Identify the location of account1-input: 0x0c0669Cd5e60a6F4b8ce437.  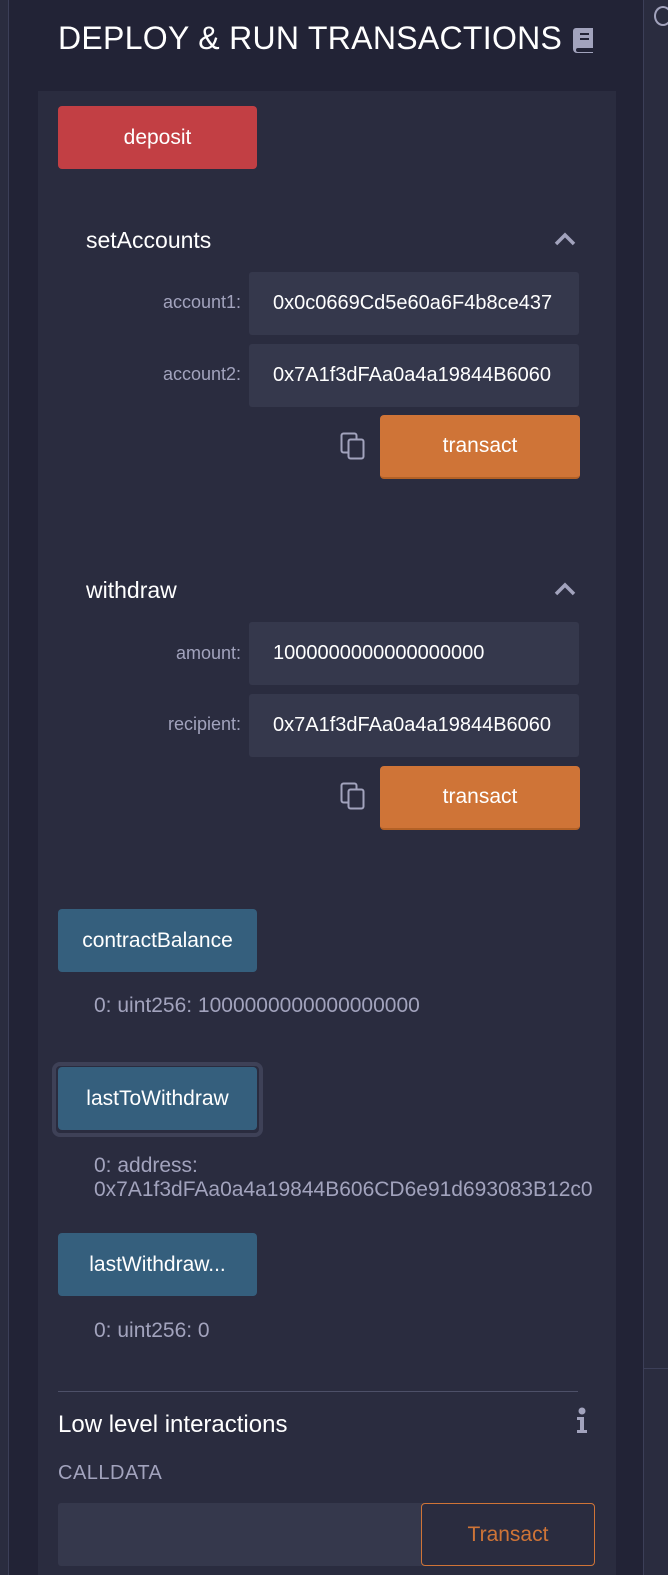
(414, 303).